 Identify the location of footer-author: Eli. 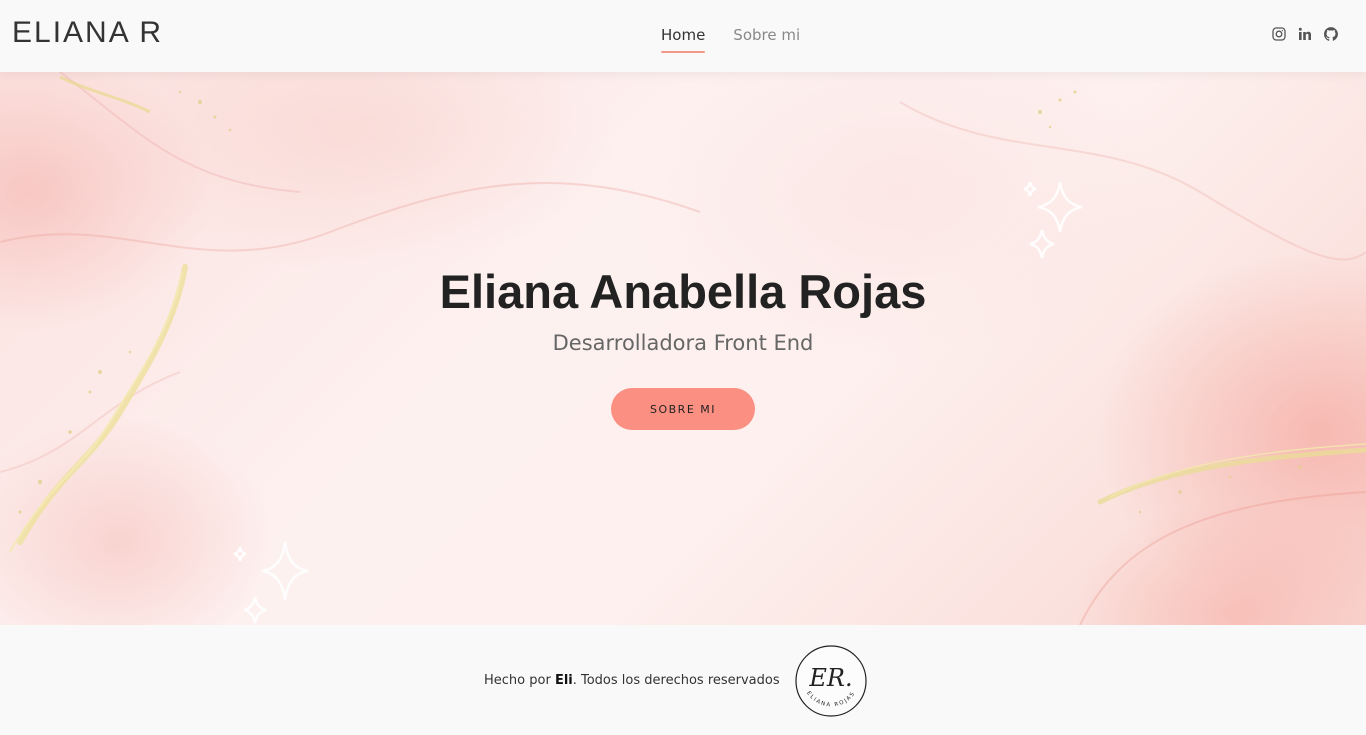
(563, 680).